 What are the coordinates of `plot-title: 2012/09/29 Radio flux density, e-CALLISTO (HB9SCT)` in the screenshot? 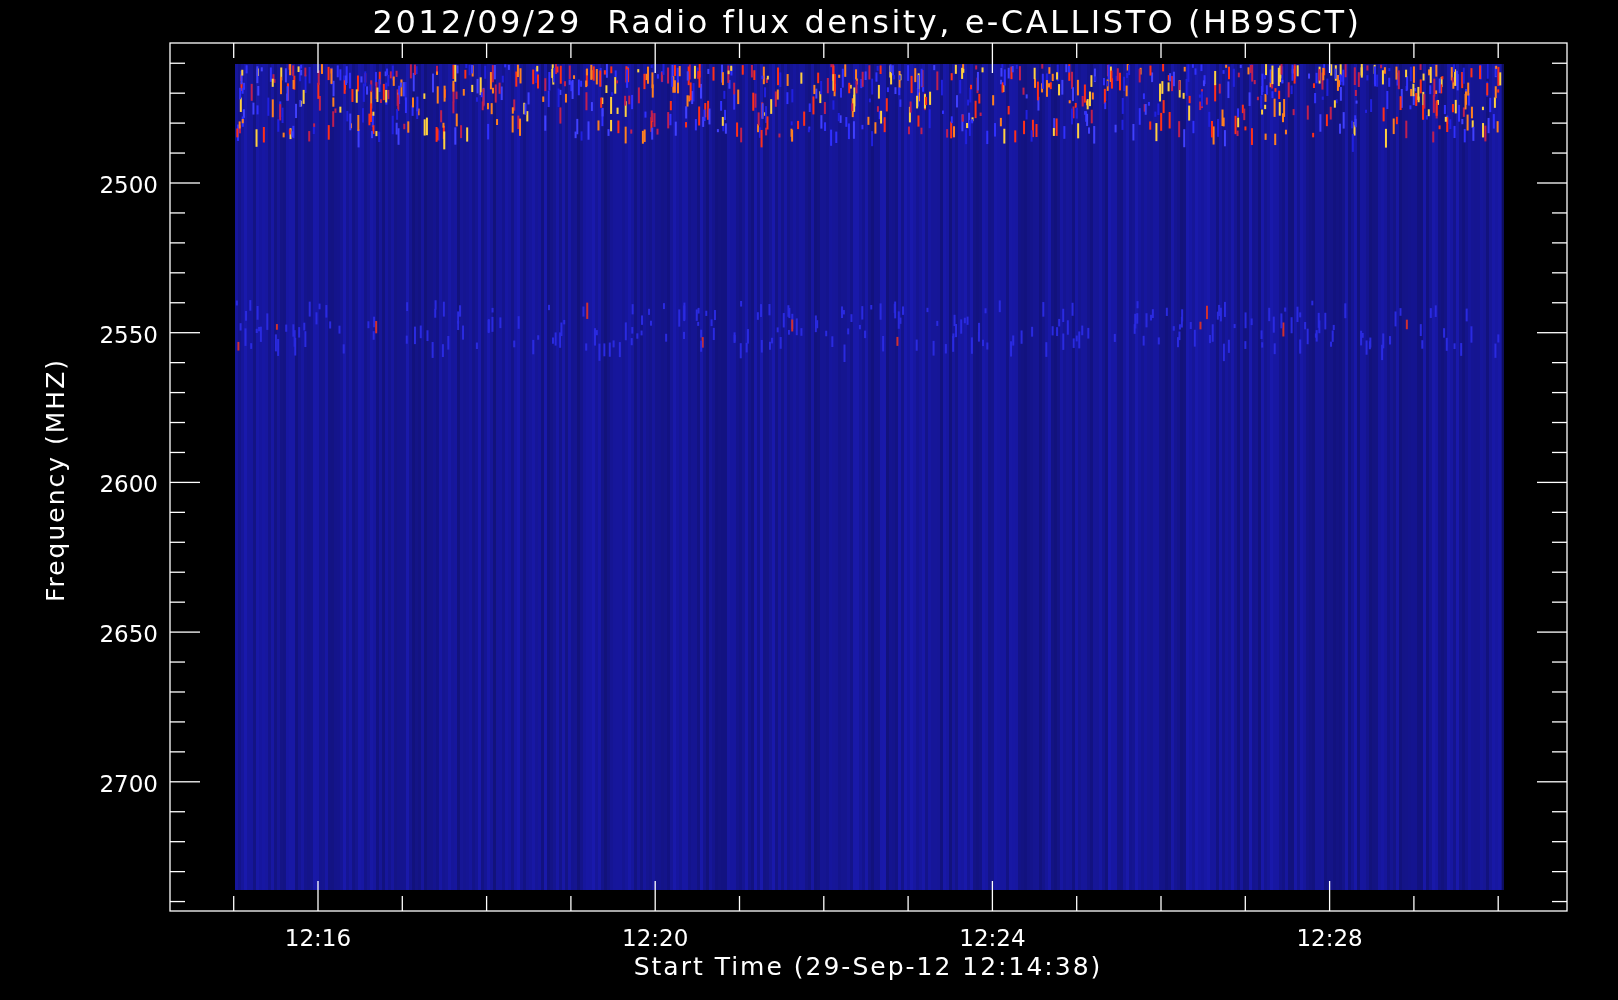 It's located at (867, 22).